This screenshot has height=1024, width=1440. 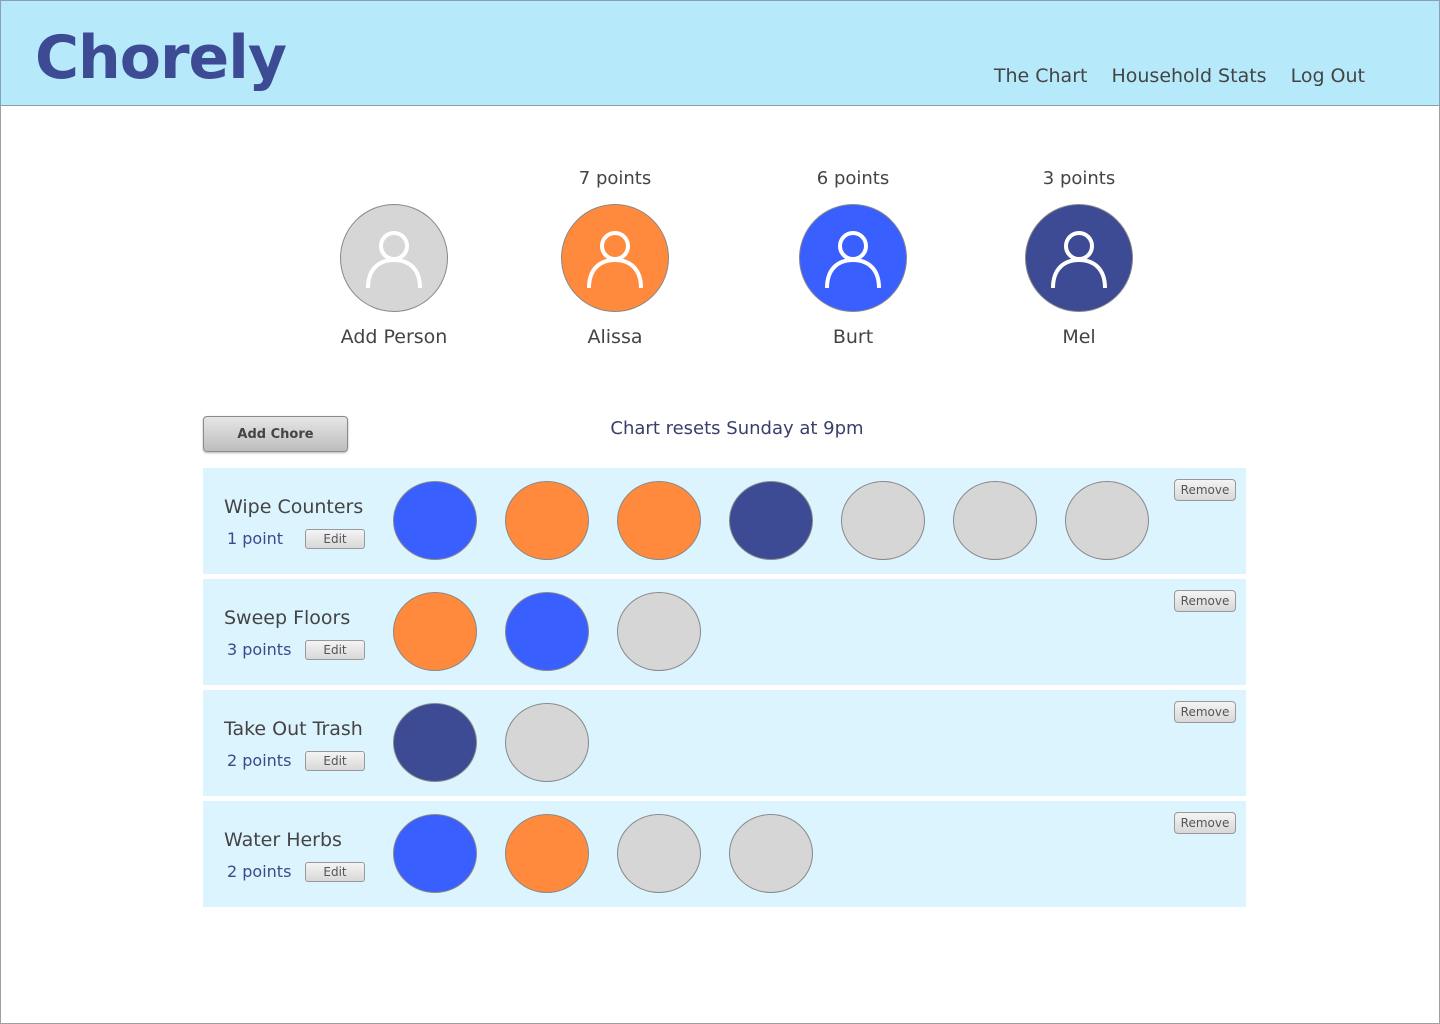 What do you see at coordinates (394, 337) in the screenshot?
I see `person-name: Add Person` at bounding box center [394, 337].